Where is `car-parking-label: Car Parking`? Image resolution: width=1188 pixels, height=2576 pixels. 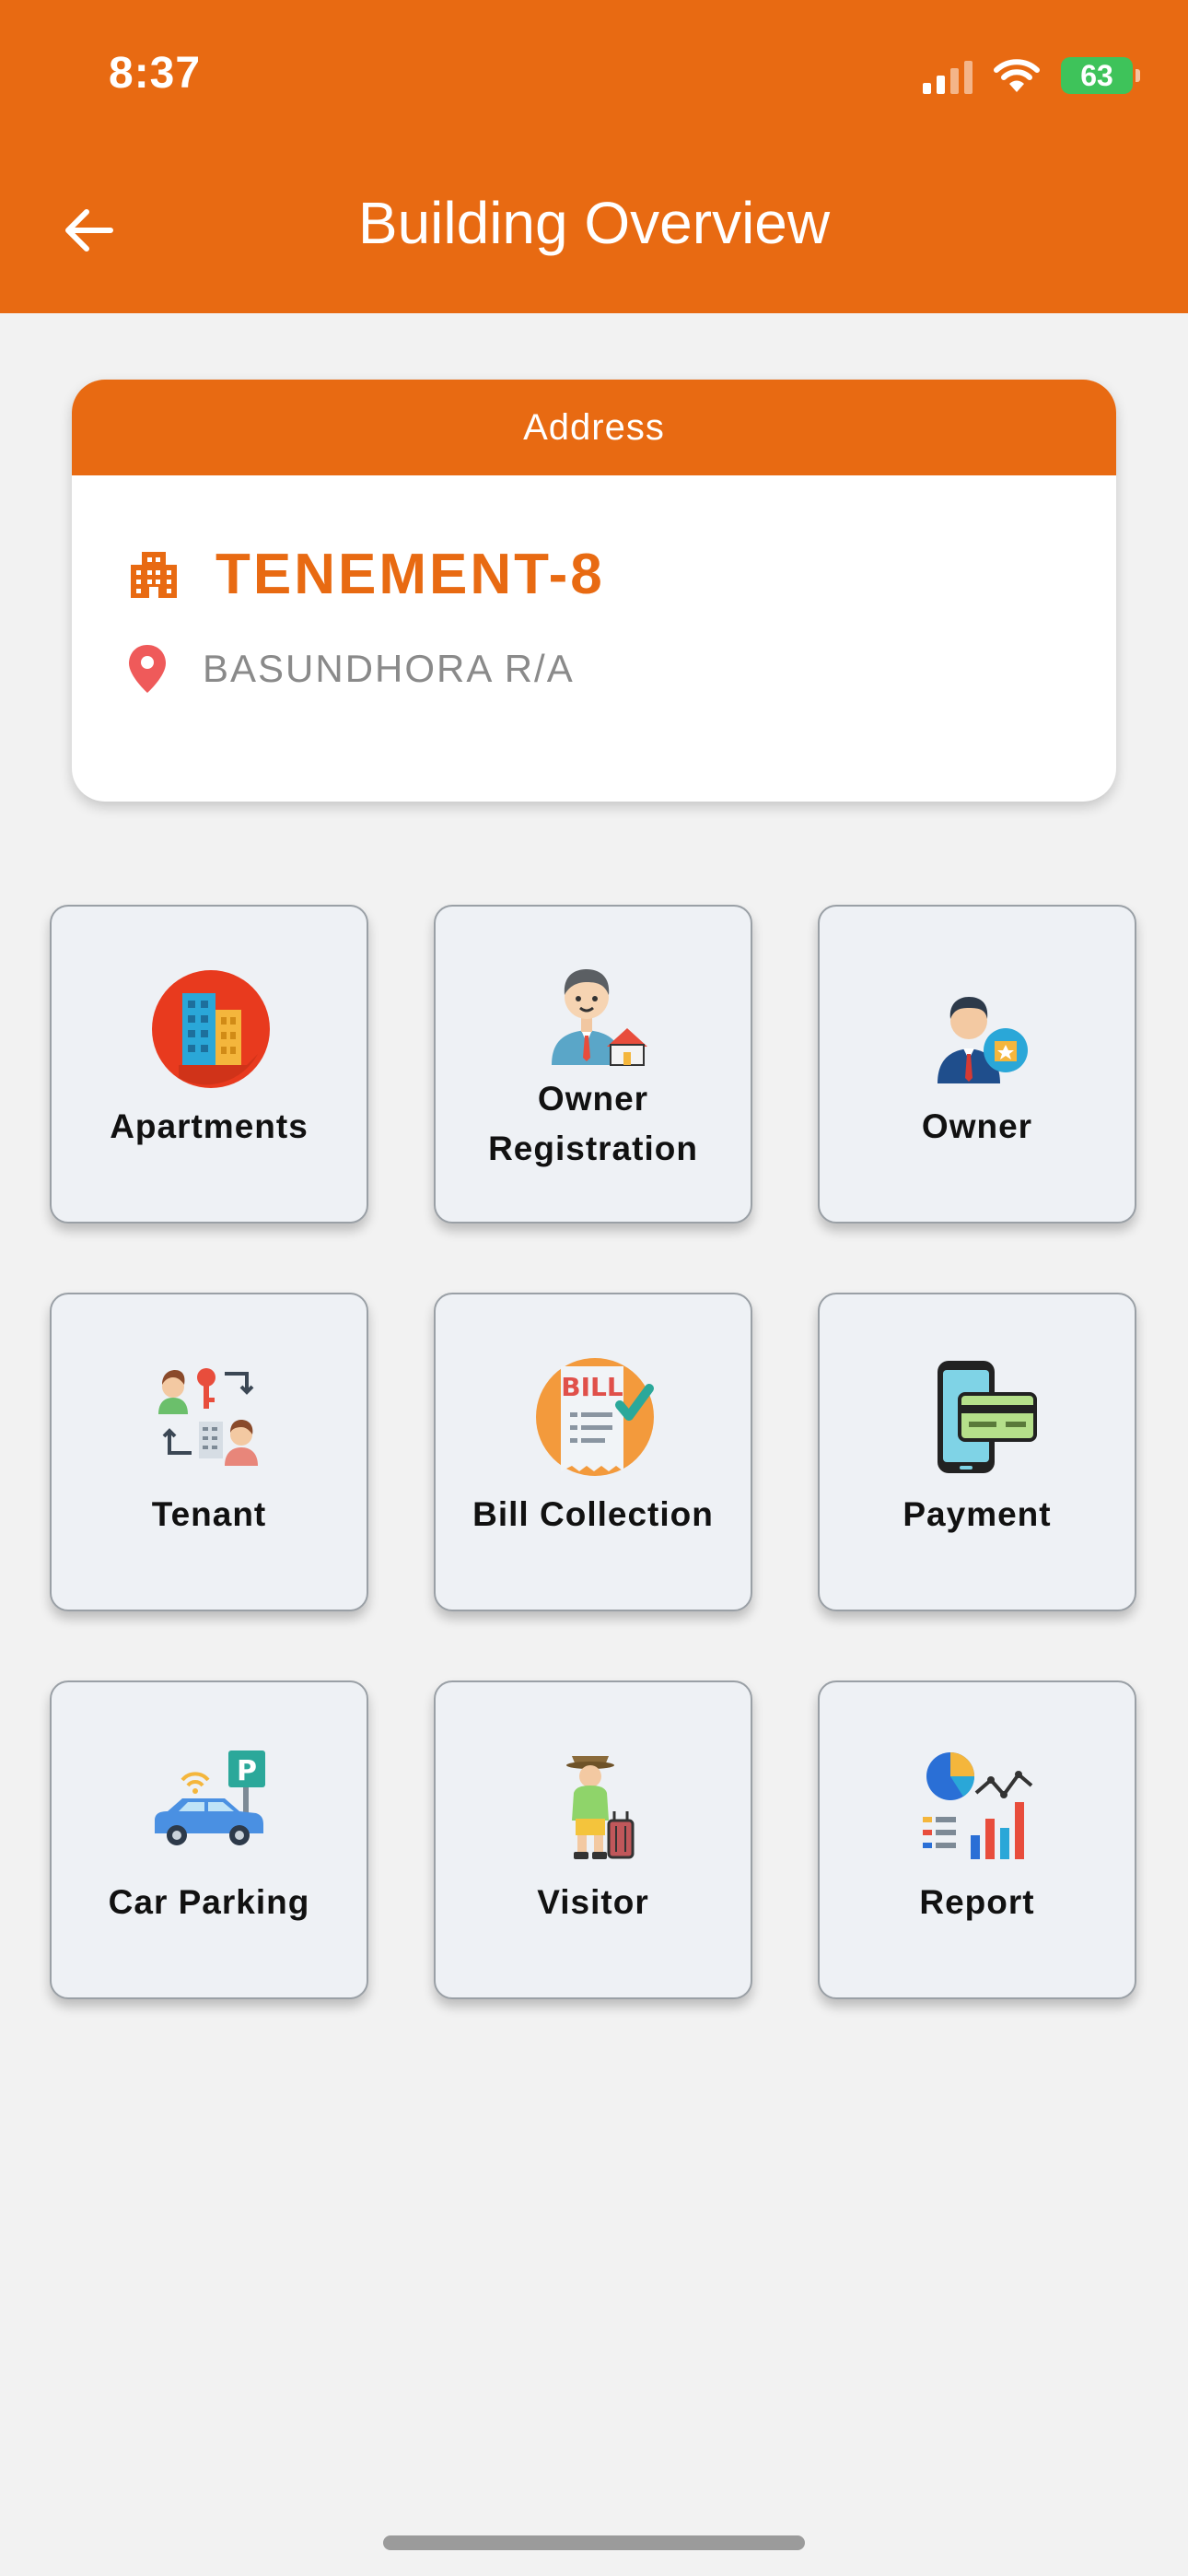 car-parking-label: Car Parking is located at coordinates (209, 1902).